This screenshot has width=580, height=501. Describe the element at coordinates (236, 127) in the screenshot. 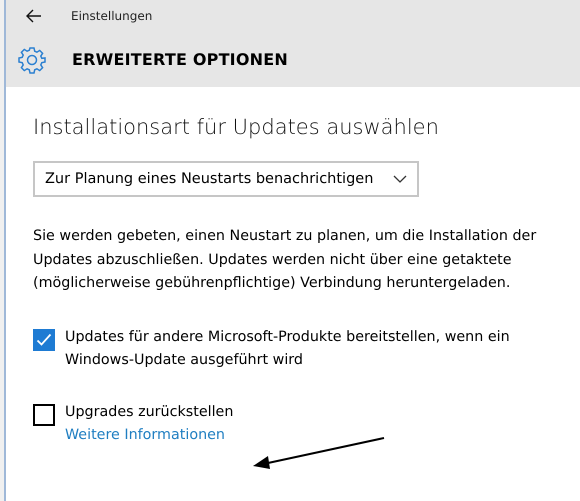

I see `section-heading: Installationsart für Updates auswählen` at that location.